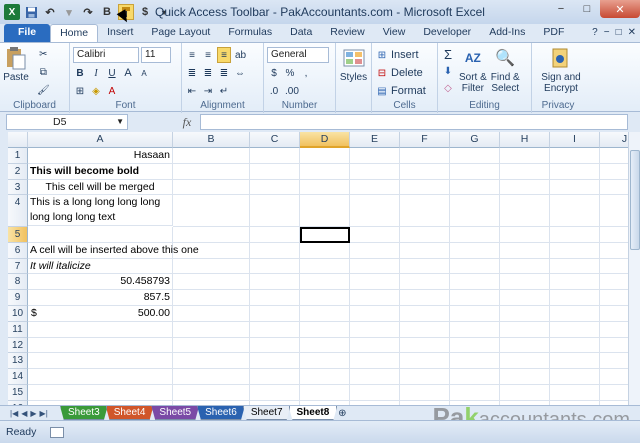  I want to click on cell-a12, so click(100, 345).